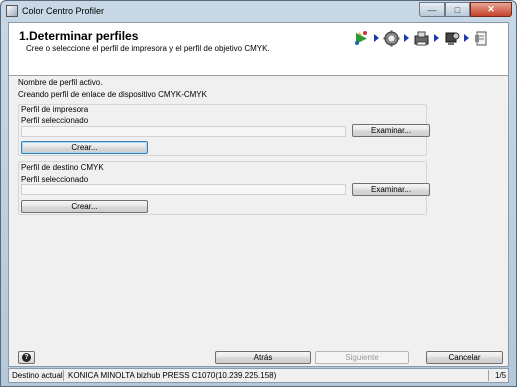 This screenshot has height=387, width=517. I want to click on active-profile-label: Nombre de perfil activo., so click(60, 82).